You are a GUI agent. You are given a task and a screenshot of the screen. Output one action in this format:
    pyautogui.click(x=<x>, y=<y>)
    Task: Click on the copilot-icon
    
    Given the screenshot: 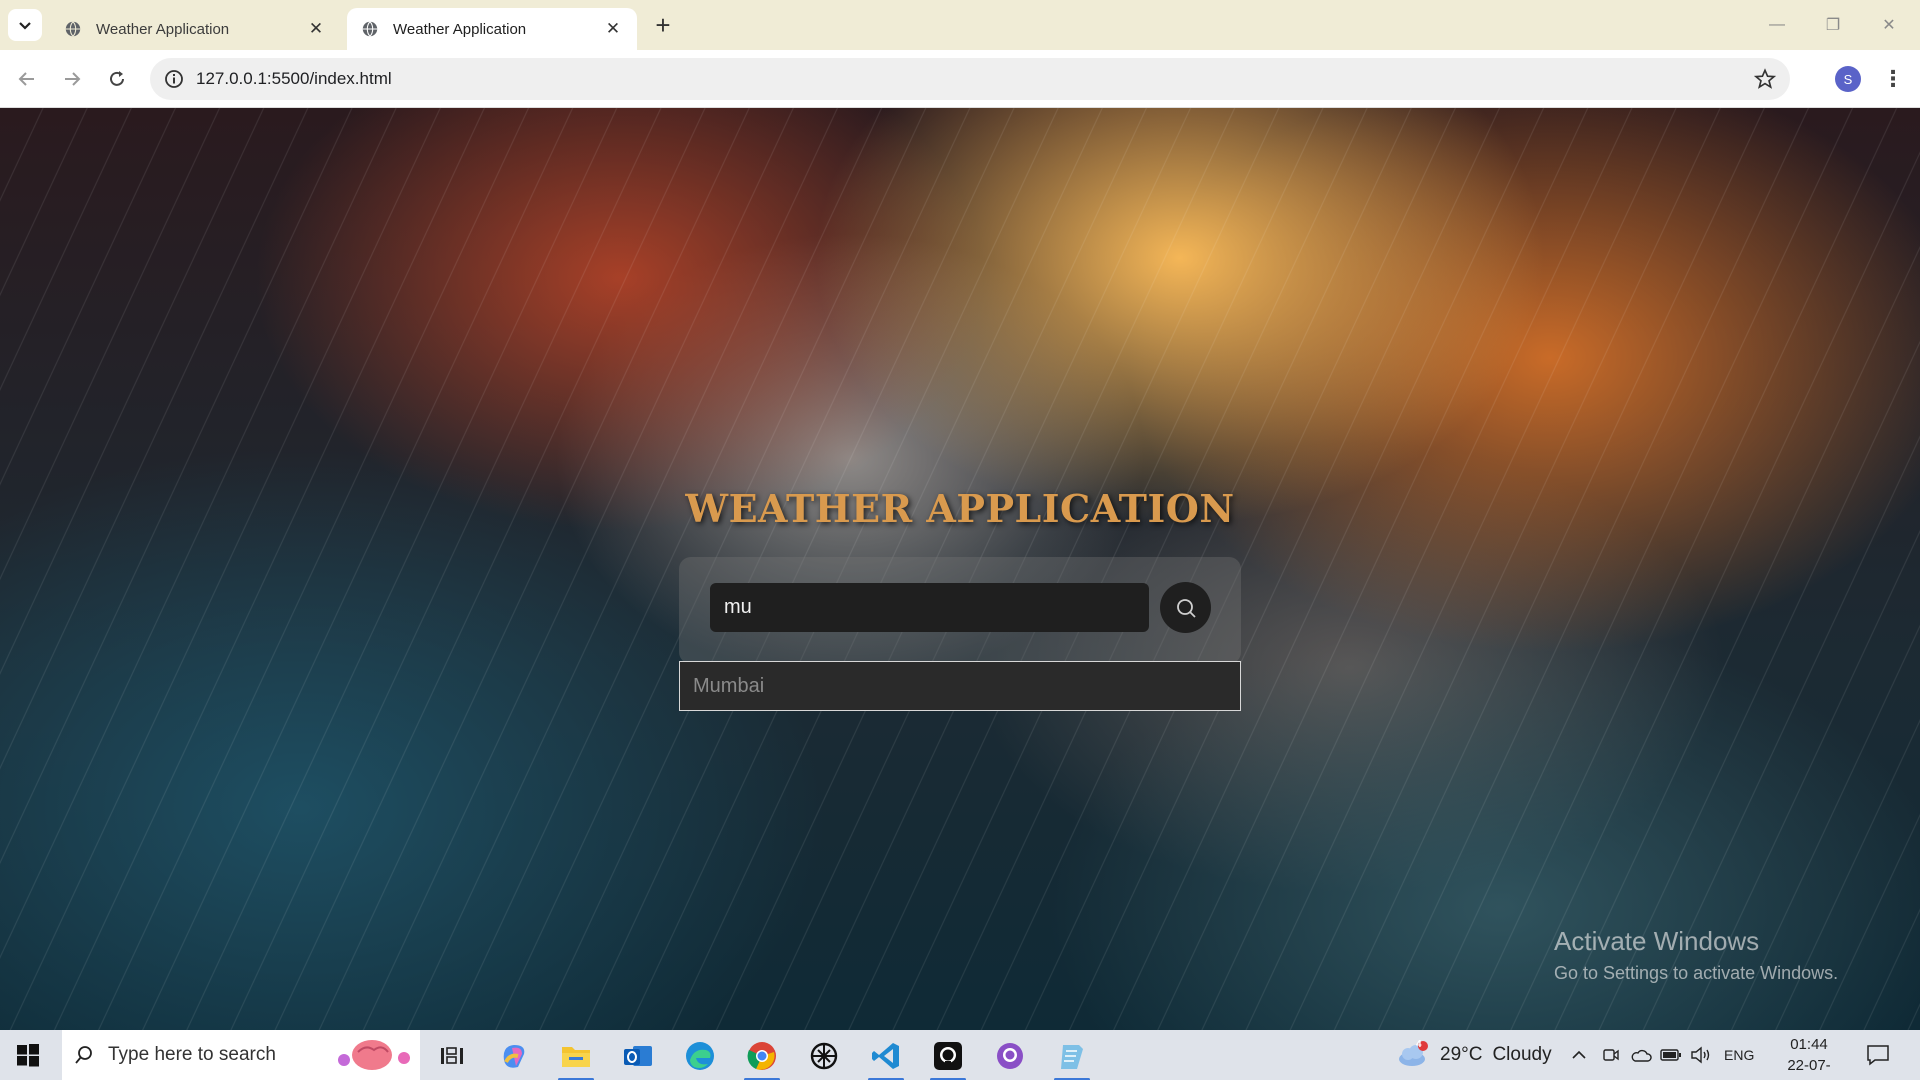 What is the action you would take?
    pyautogui.click(x=514, y=1056)
    